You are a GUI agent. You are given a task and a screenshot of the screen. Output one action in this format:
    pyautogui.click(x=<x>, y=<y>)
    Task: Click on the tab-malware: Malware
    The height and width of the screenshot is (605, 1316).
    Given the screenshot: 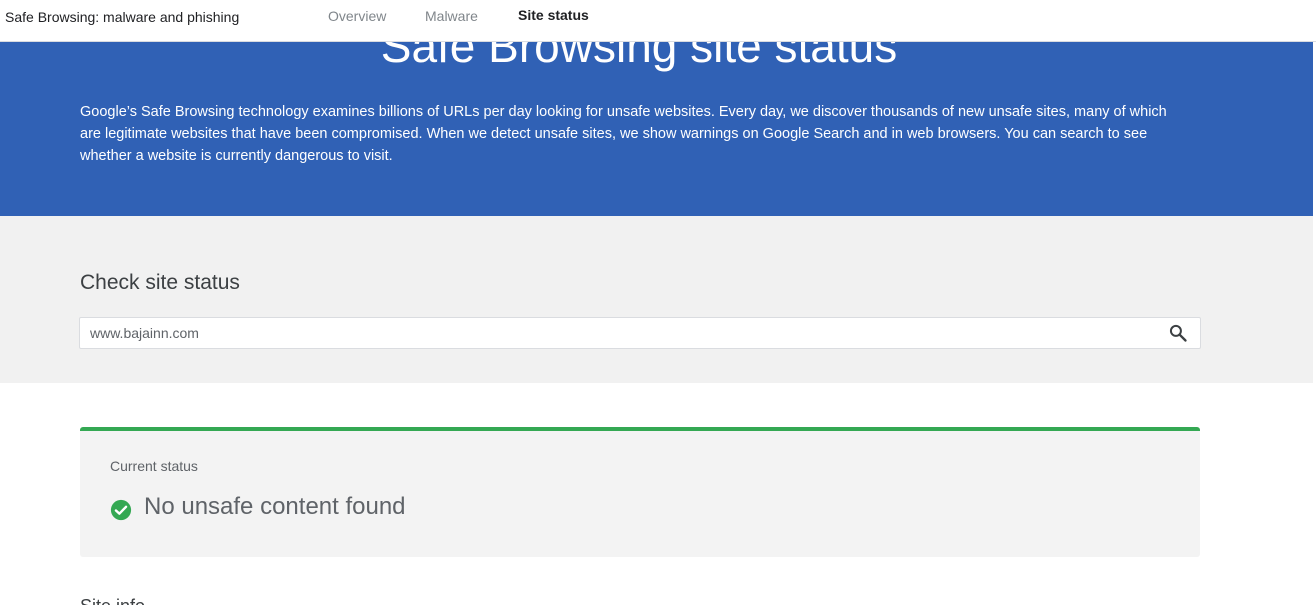 What is the action you would take?
    pyautogui.click(x=451, y=16)
    